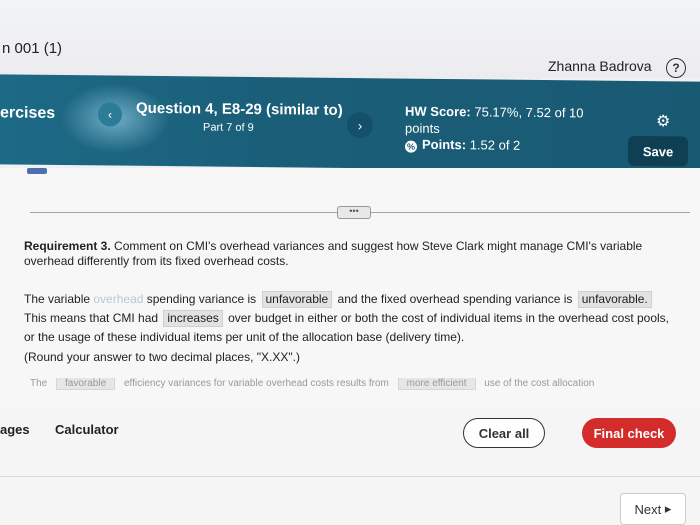 The width and height of the screenshot is (700, 525). What do you see at coordinates (228, 127) in the screenshot?
I see `question-part: Part 7 of 9` at bounding box center [228, 127].